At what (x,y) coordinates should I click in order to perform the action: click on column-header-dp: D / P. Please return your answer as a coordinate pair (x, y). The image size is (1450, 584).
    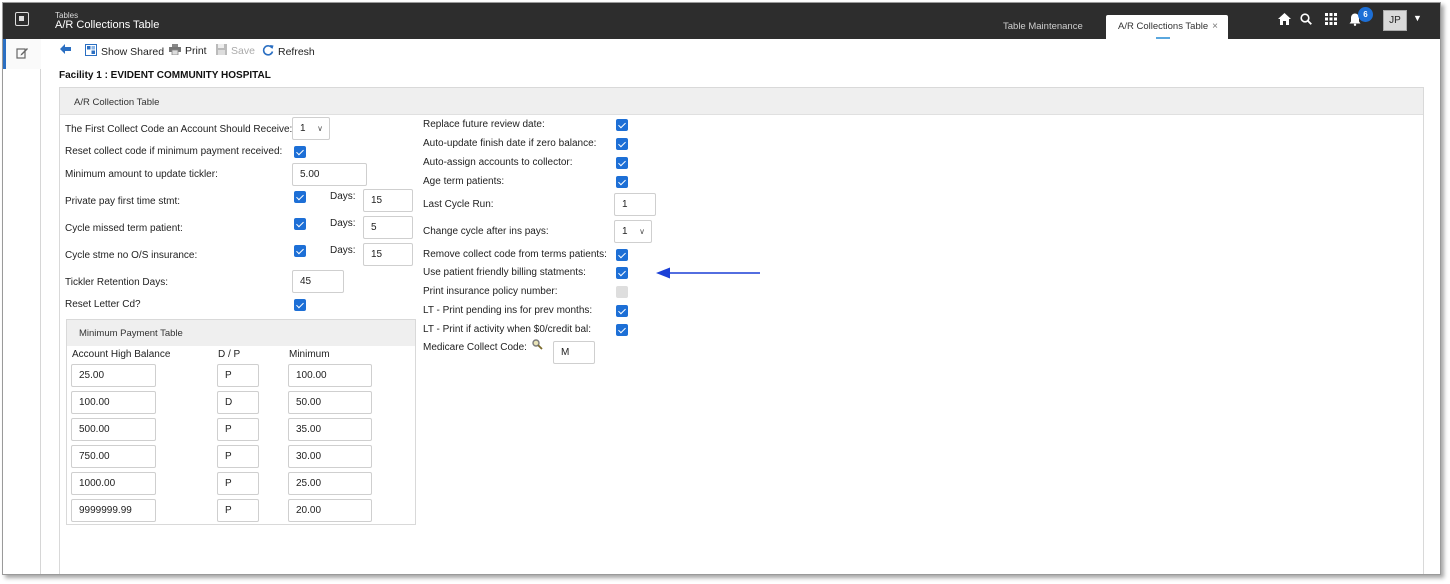
    Looking at the image, I should click on (229, 354).